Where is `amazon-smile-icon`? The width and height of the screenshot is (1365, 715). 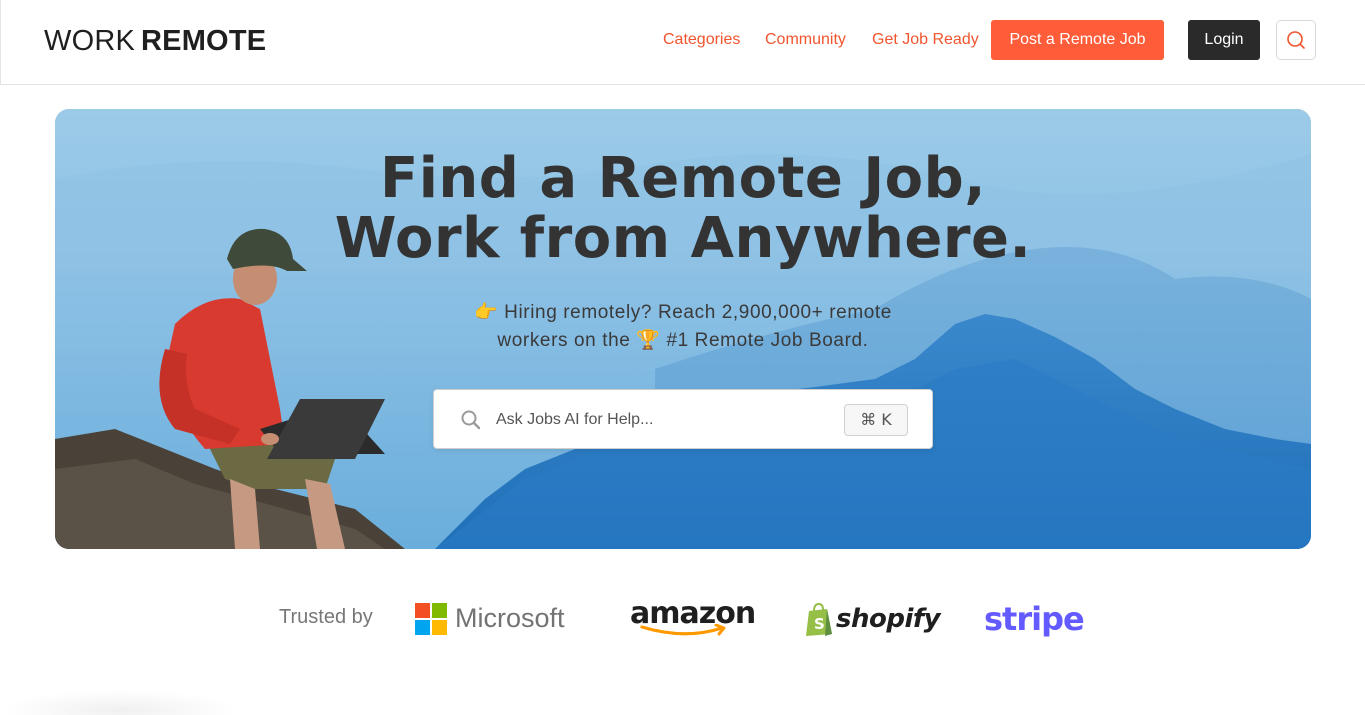
amazon-smile-icon is located at coordinates (683, 630).